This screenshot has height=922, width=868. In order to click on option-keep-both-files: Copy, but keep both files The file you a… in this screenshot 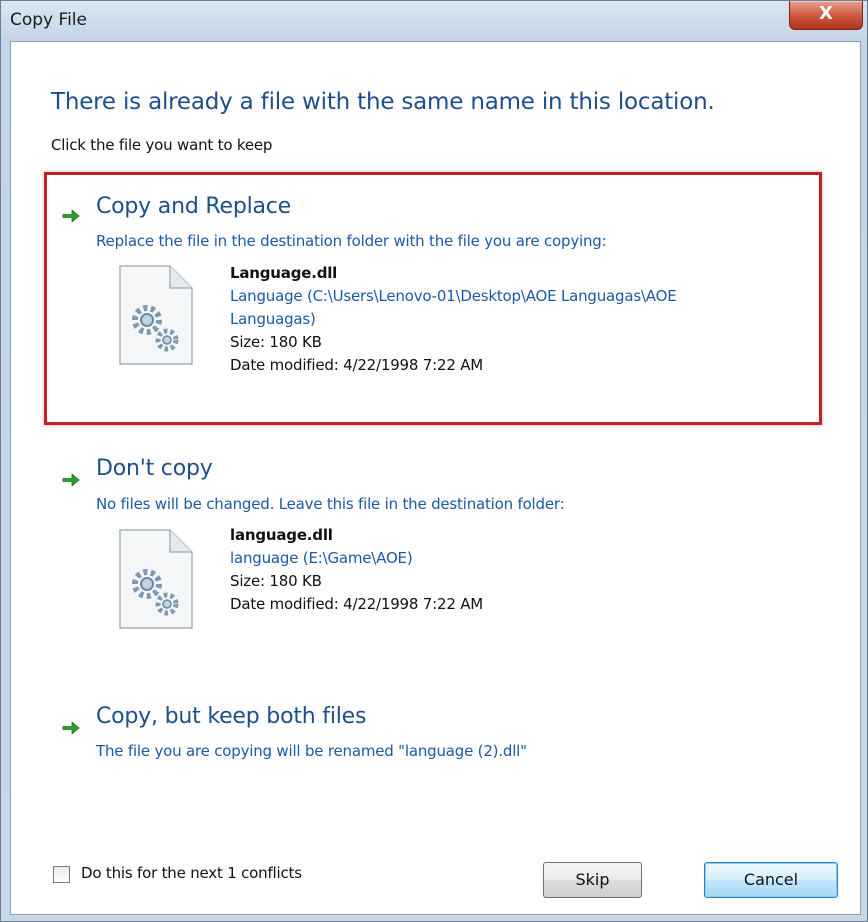, I will do `click(435, 739)`.